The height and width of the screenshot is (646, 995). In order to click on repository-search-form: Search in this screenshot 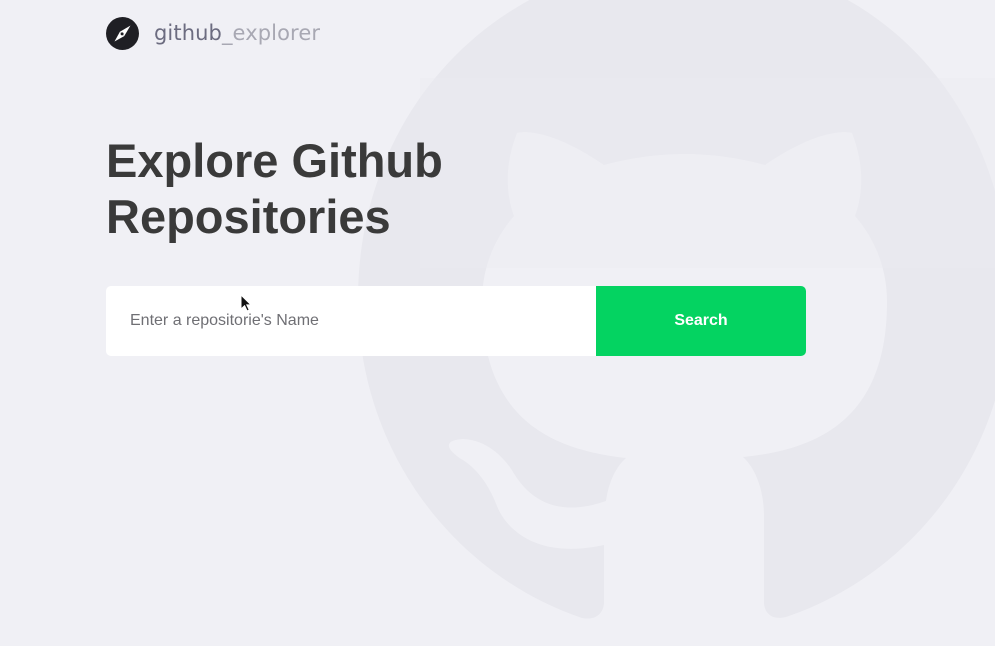, I will do `click(456, 321)`.